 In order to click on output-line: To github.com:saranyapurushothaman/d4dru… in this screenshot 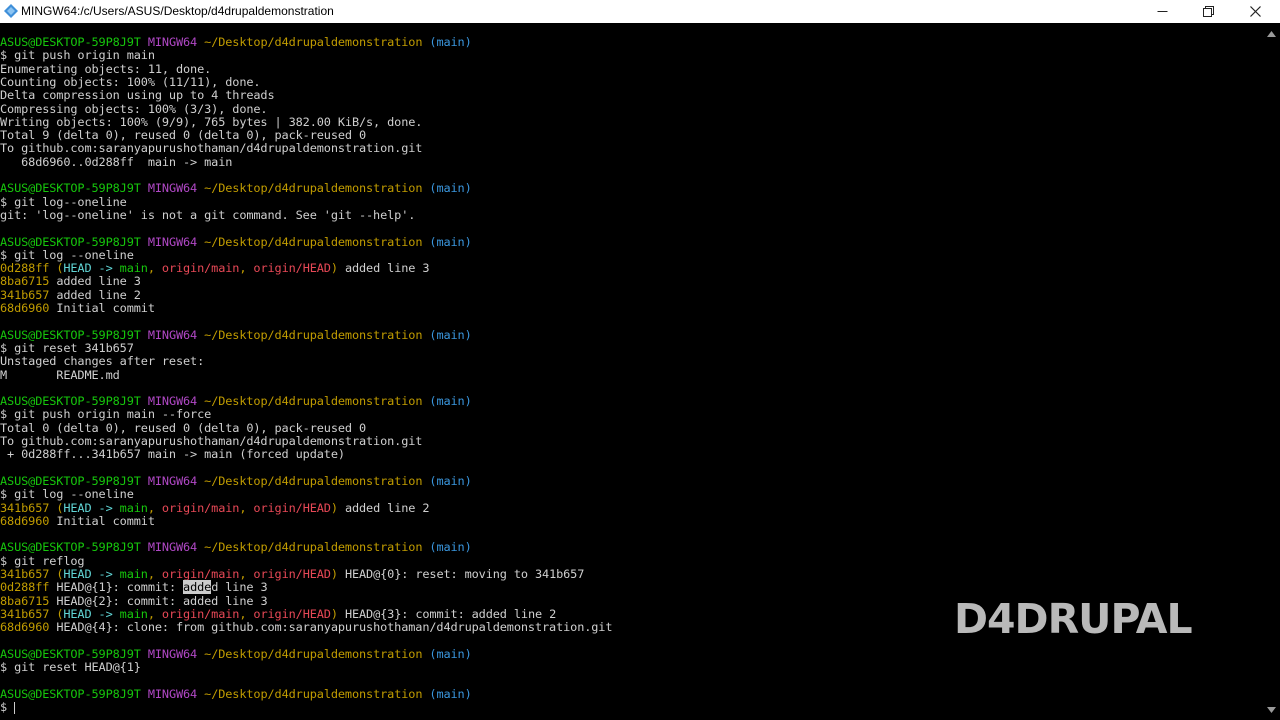, I will do `click(211, 441)`.